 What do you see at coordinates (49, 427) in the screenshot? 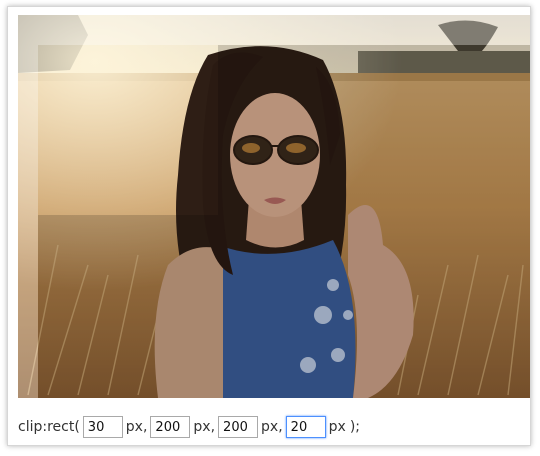
I see `clip-prefix-label: clip:rect(` at bounding box center [49, 427].